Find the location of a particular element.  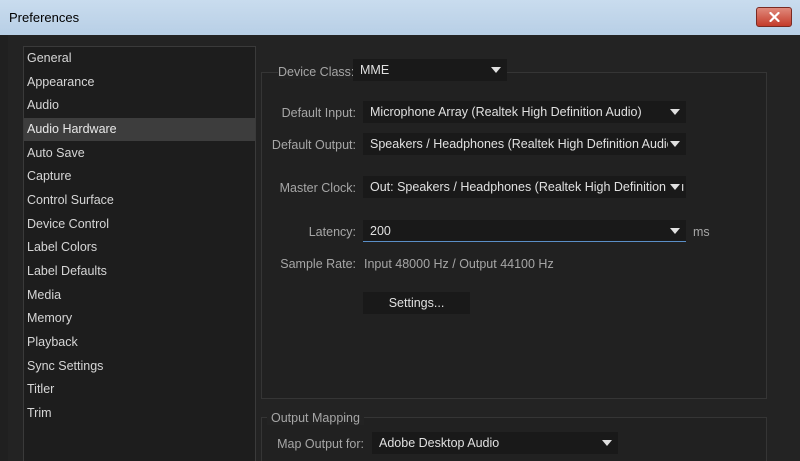

sidebar-item-sync-settings: Sync Settings is located at coordinates (139, 366).